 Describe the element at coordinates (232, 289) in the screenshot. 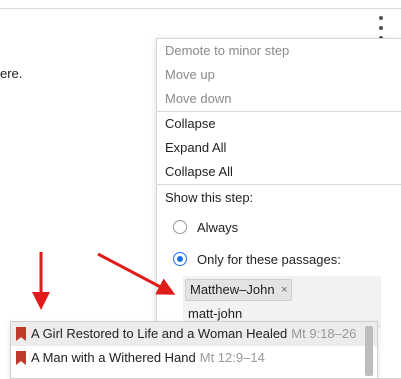

I see `passage-chip-label: Matthew–John` at that location.